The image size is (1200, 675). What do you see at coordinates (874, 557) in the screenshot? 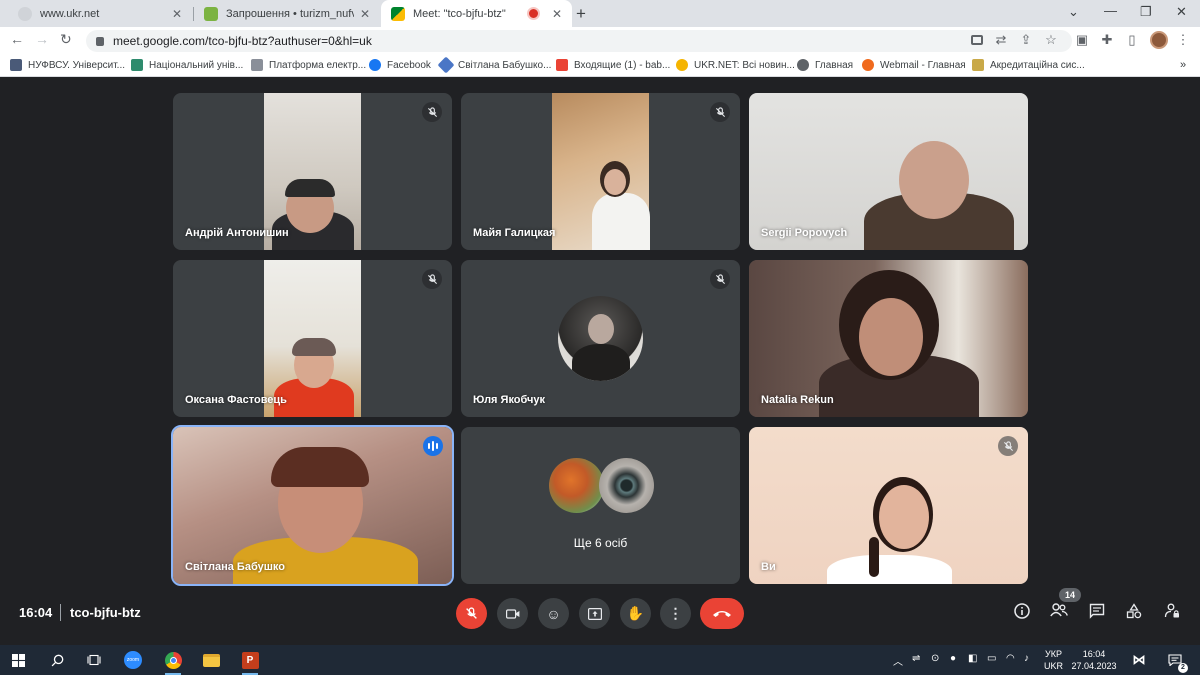
I see `braid-shape` at bounding box center [874, 557].